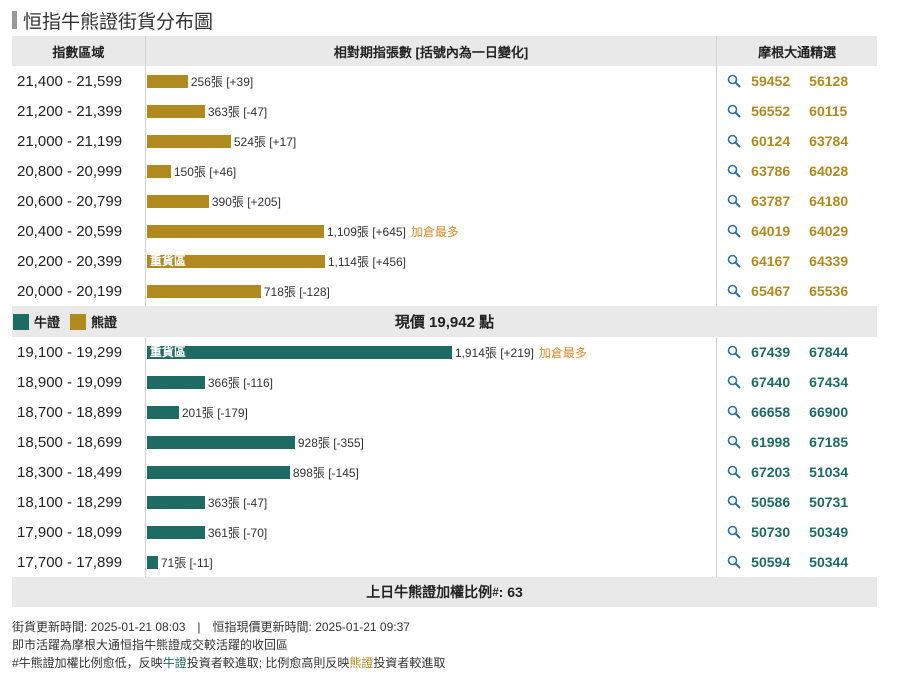 Image resolution: width=898 pixels, height=673 pixels. What do you see at coordinates (838, 201) in the screenshot?
I see `warrant-code-link: 64180` at bounding box center [838, 201].